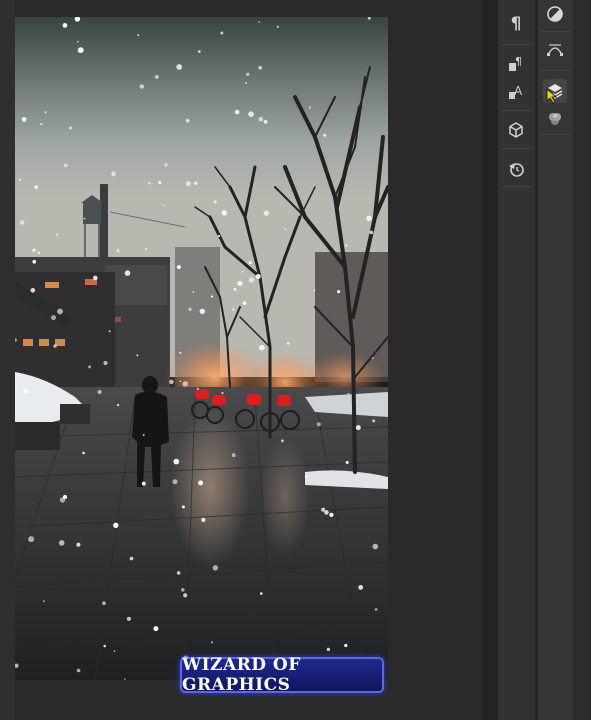 The image size is (591, 720). I want to click on paragraph-panel-button: ¶, so click(516, 24).